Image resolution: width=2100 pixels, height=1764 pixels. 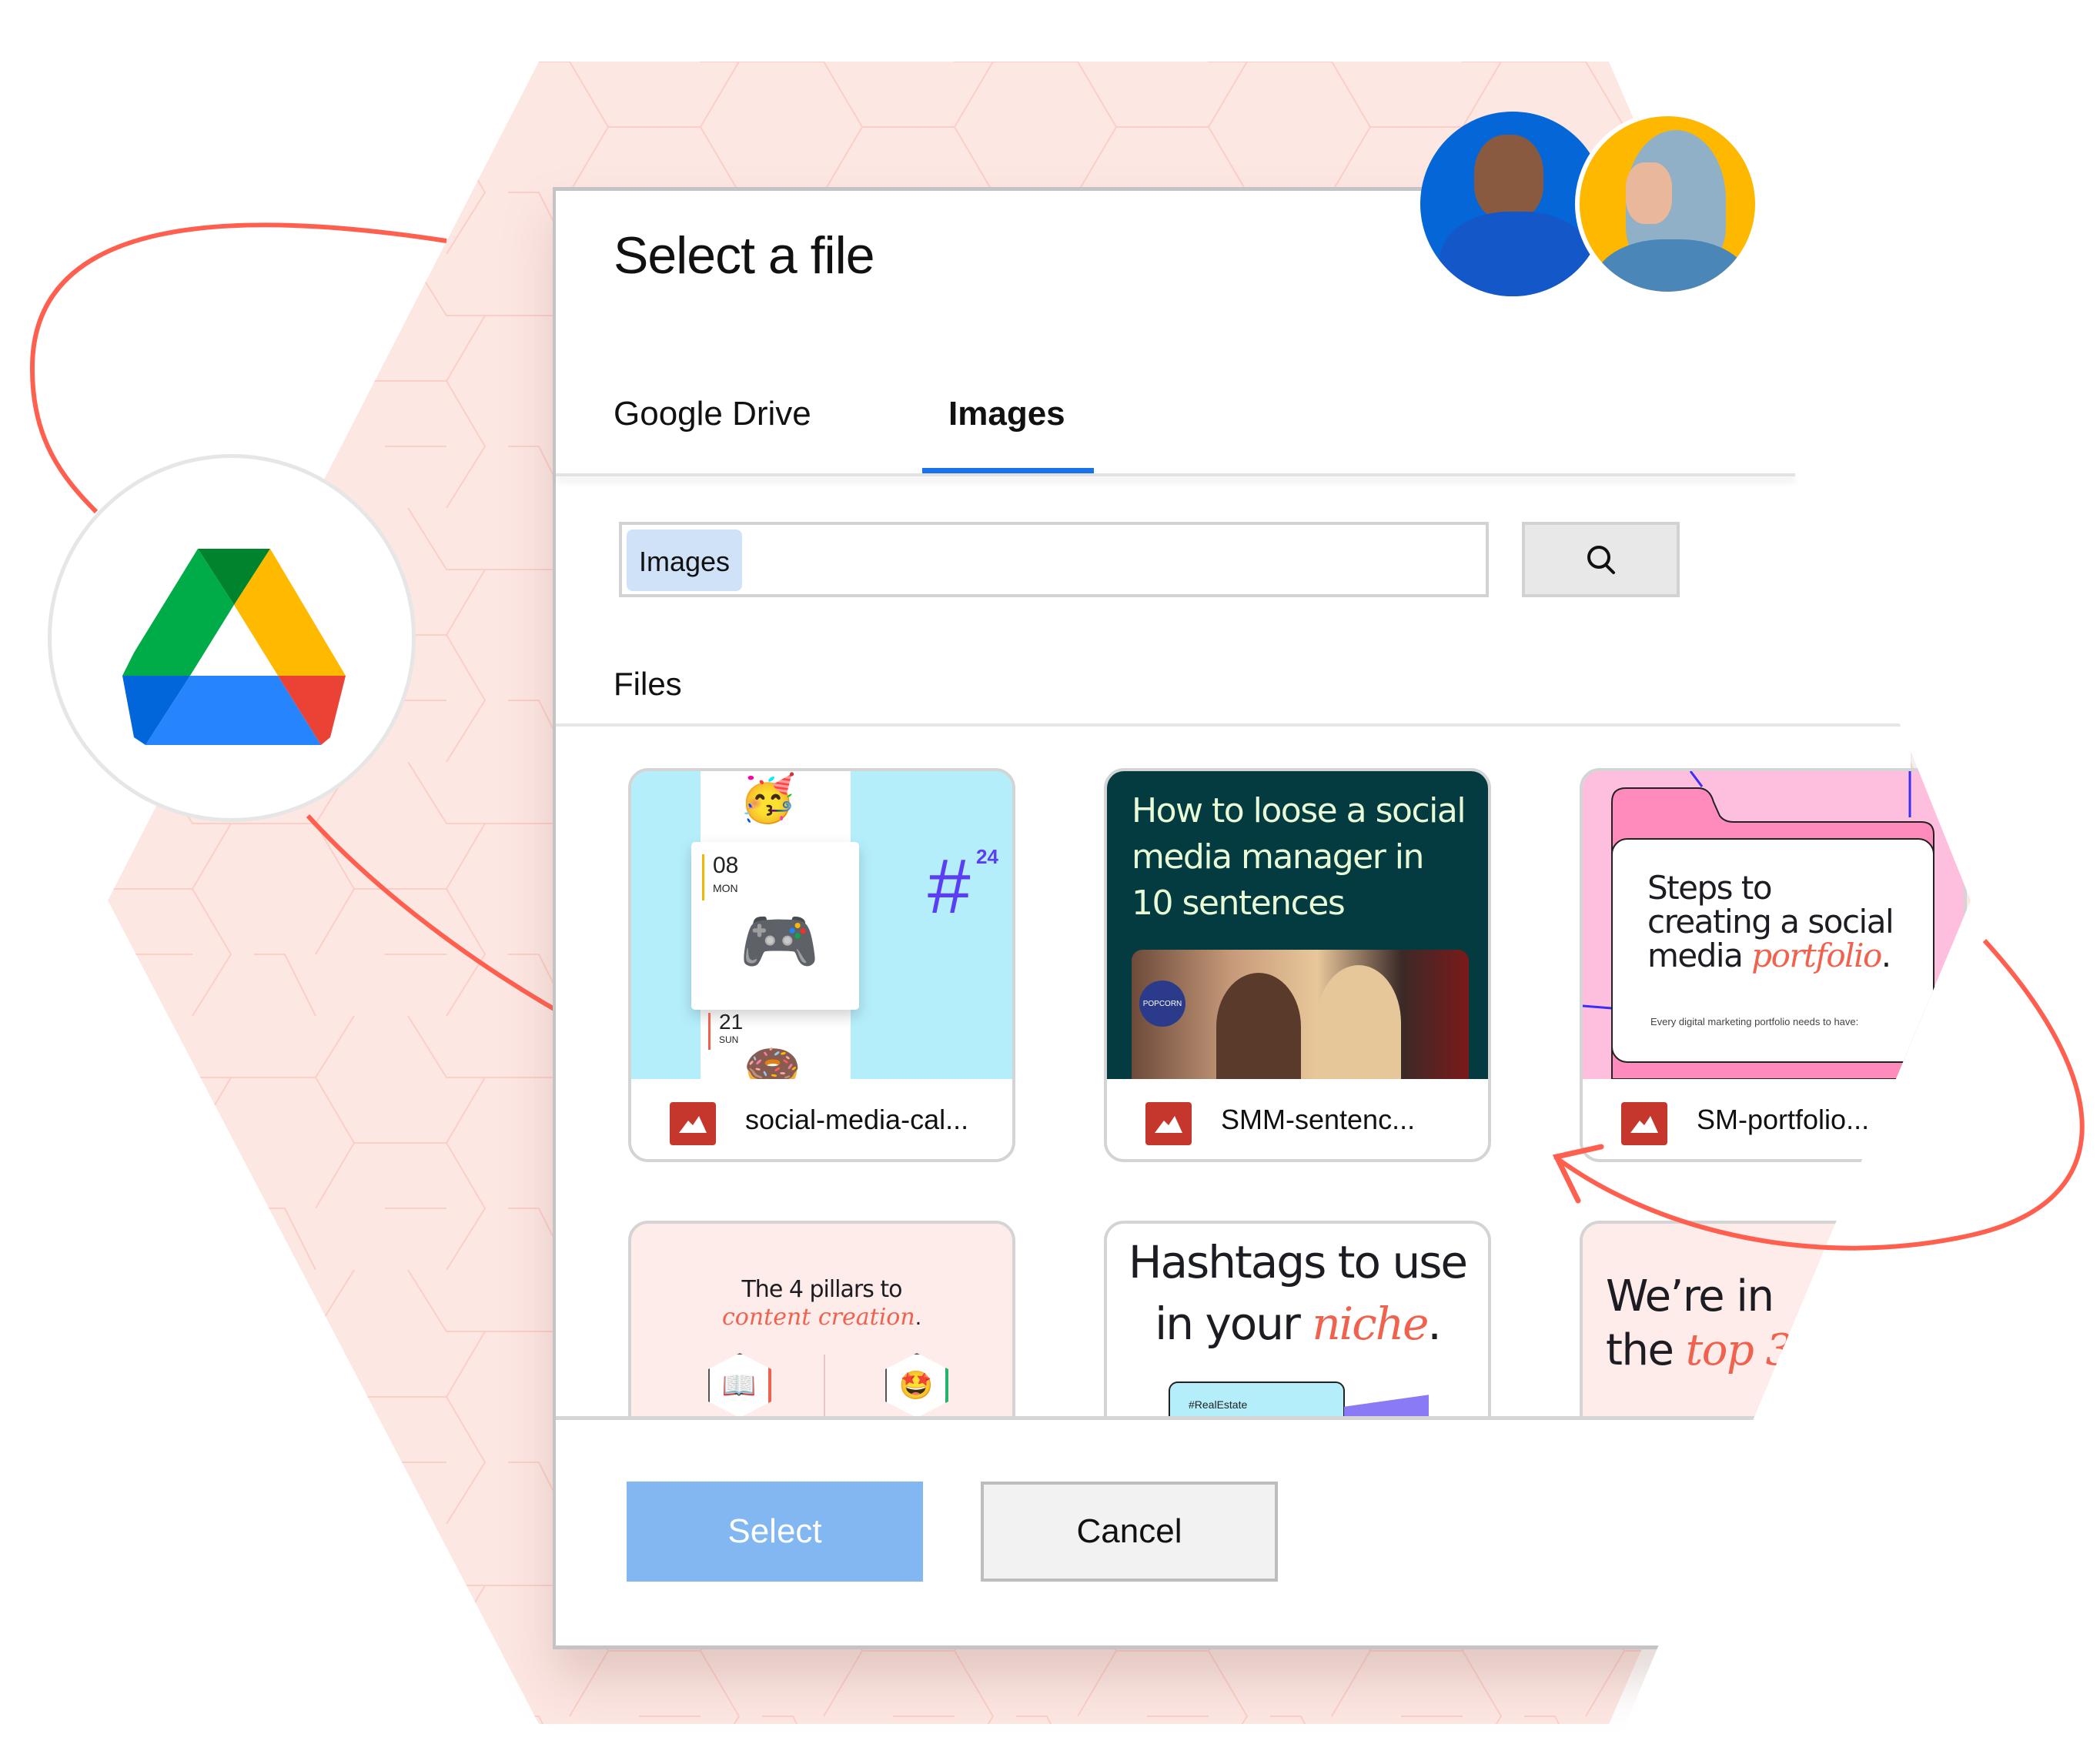 I want to click on avatar-jacket, so click(x=1672, y=265).